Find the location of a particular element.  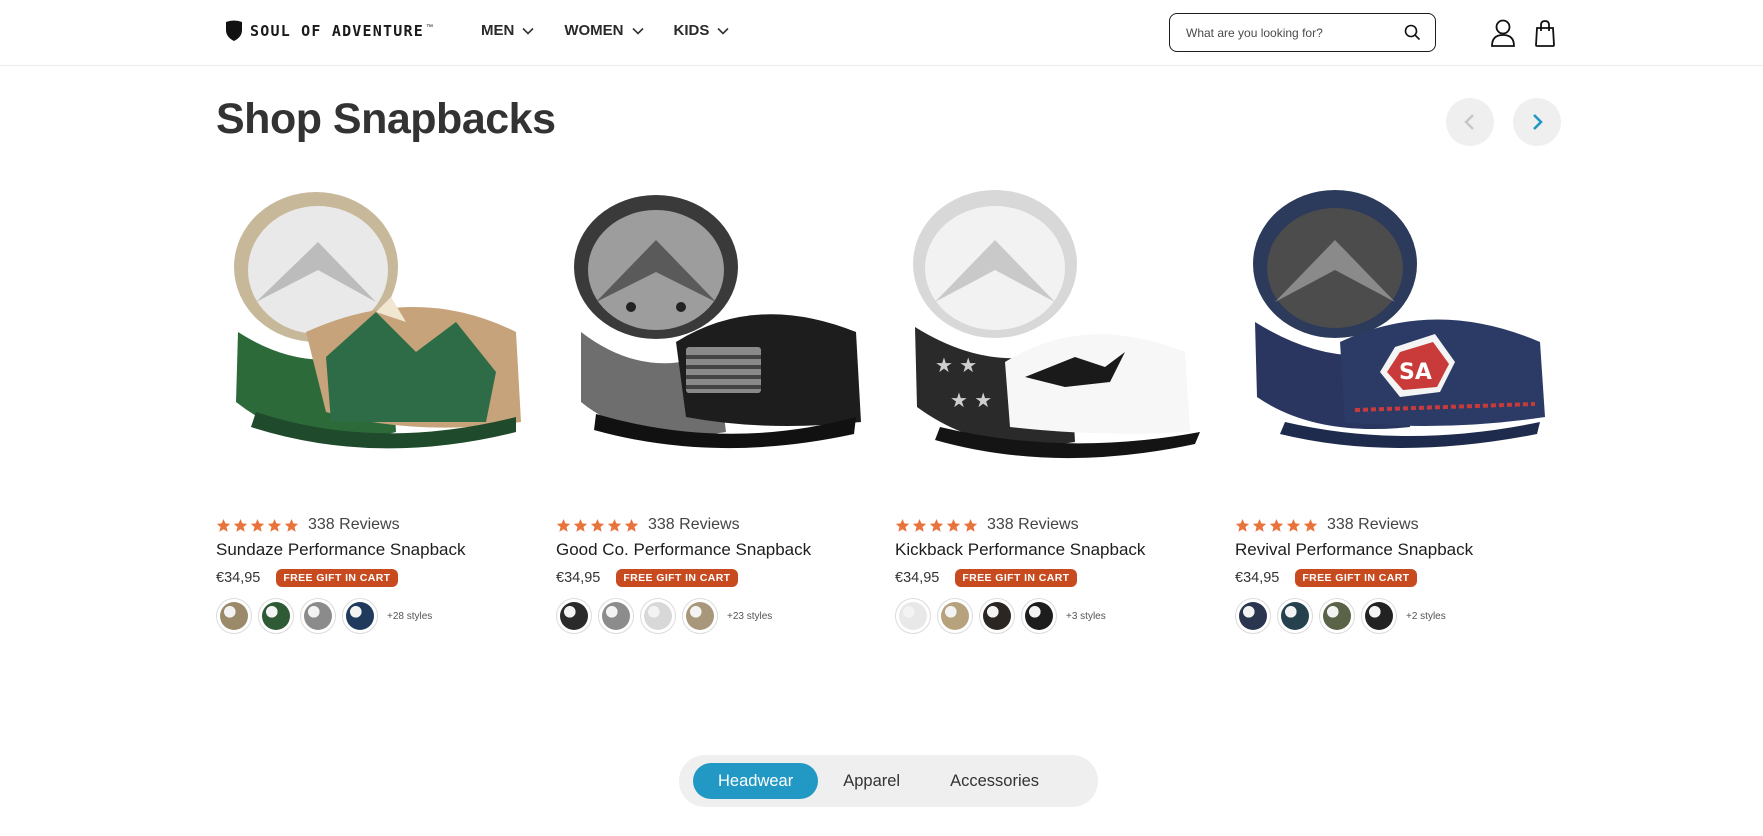

tab-accessories: Accessories is located at coordinates (994, 781).